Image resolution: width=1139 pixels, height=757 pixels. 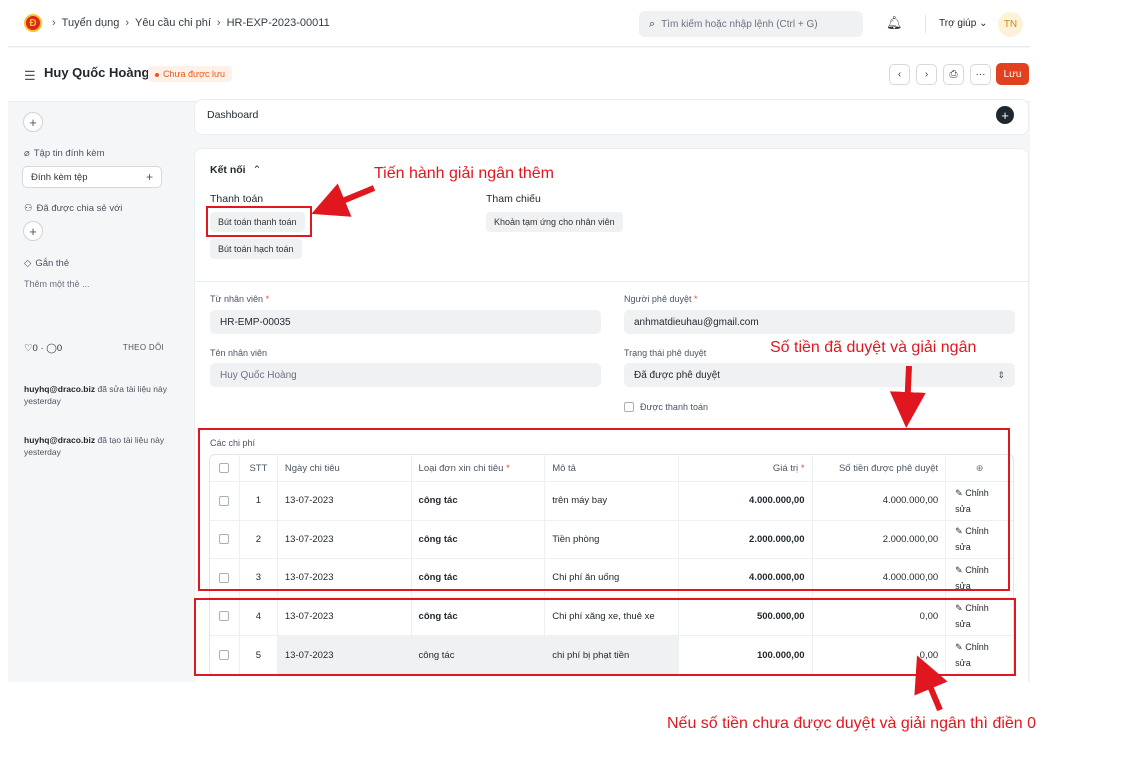 I want to click on chevron-left-icon: ‹, so click(x=899, y=74).